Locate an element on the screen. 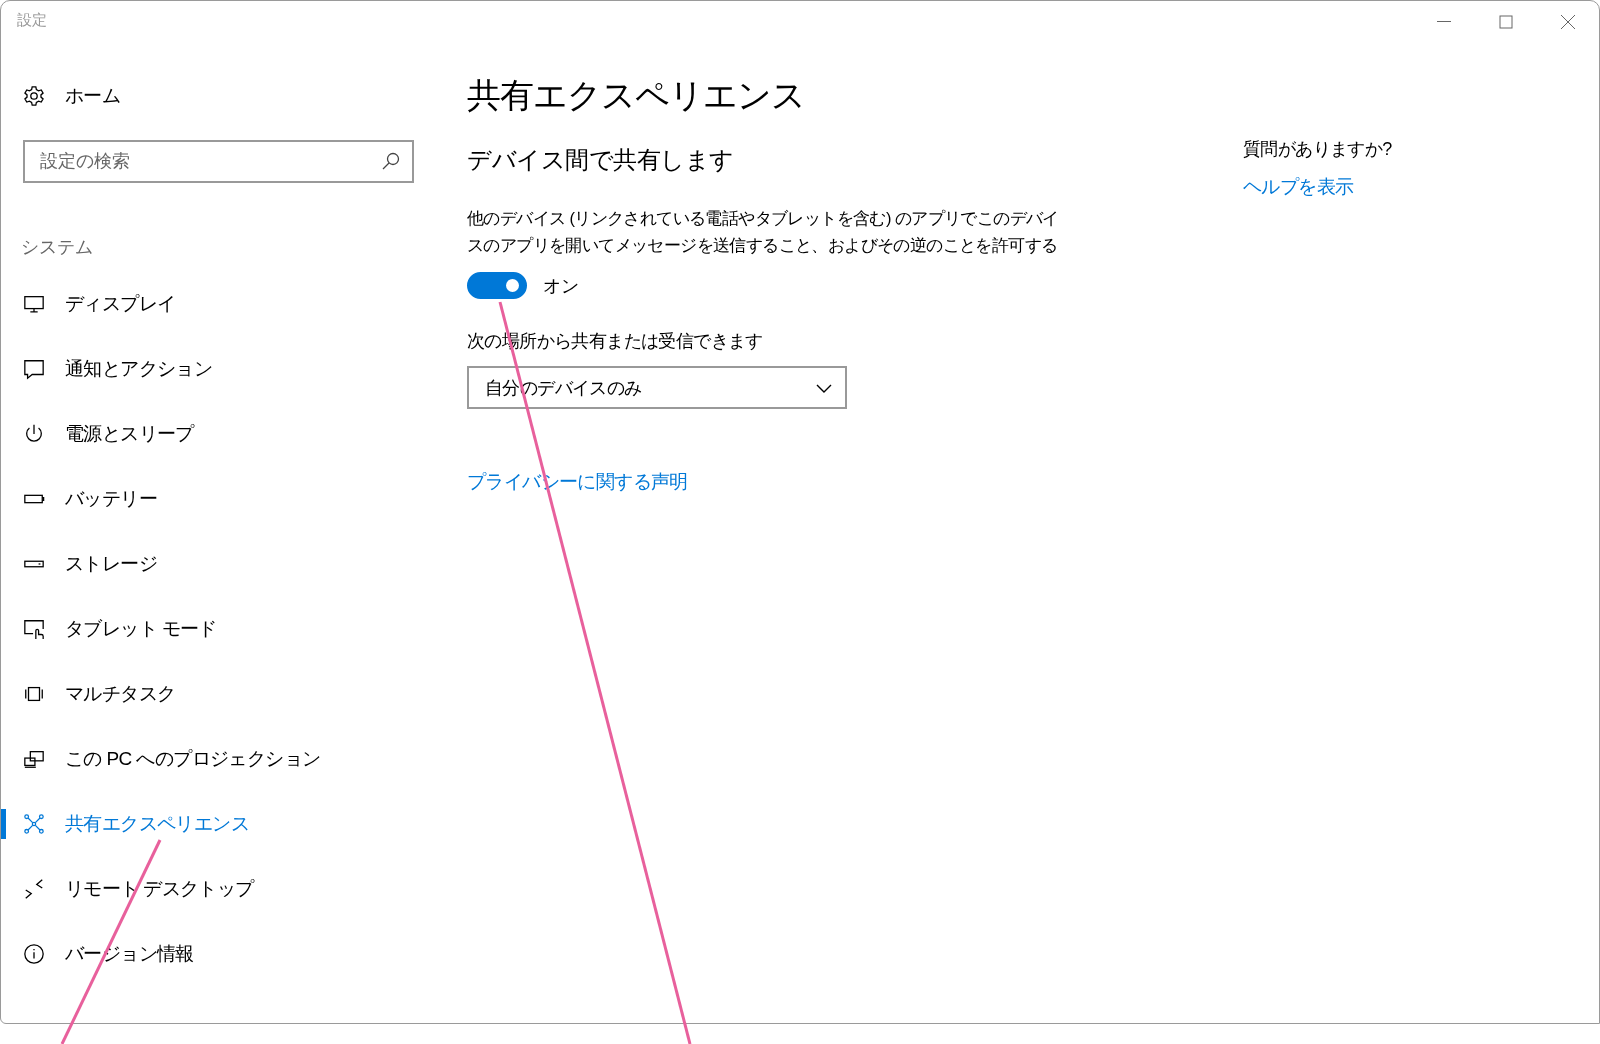 The height and width of the screenshot is (1044, 1600). toggle-switch is located at coordinates (497, 285).